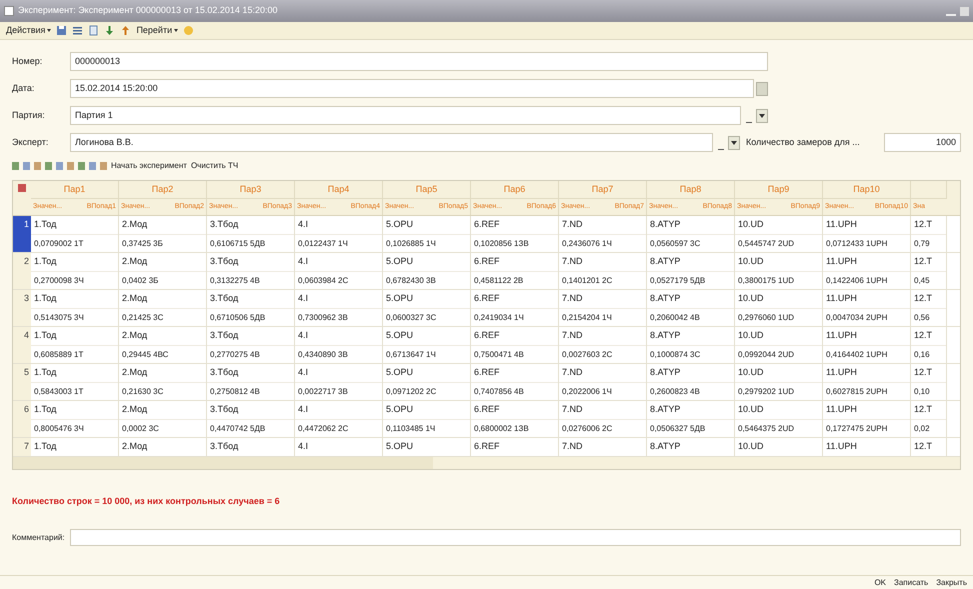 The width and height of the screenshot is (973, 589). What do you see at coordinates (675, 354) in the screenshot?
I see `table-cell: 0,1000874 3С` at bounding box center [675, 354].